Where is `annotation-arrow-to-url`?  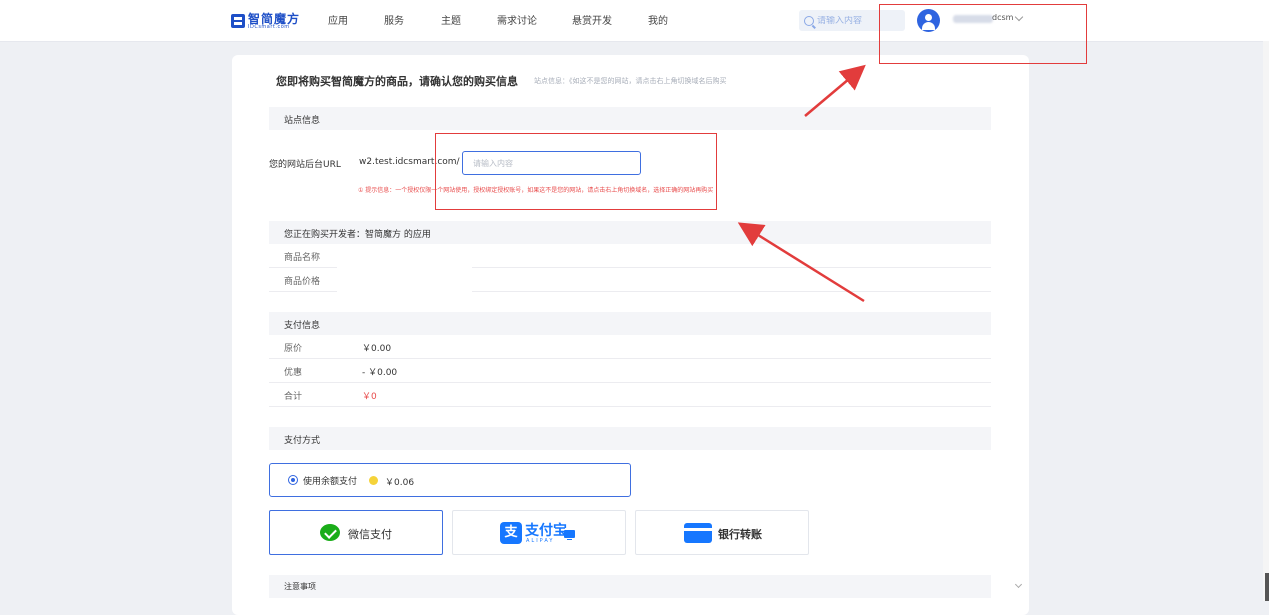 annotation-arrow-to-url is located at coordinates (801, 262).